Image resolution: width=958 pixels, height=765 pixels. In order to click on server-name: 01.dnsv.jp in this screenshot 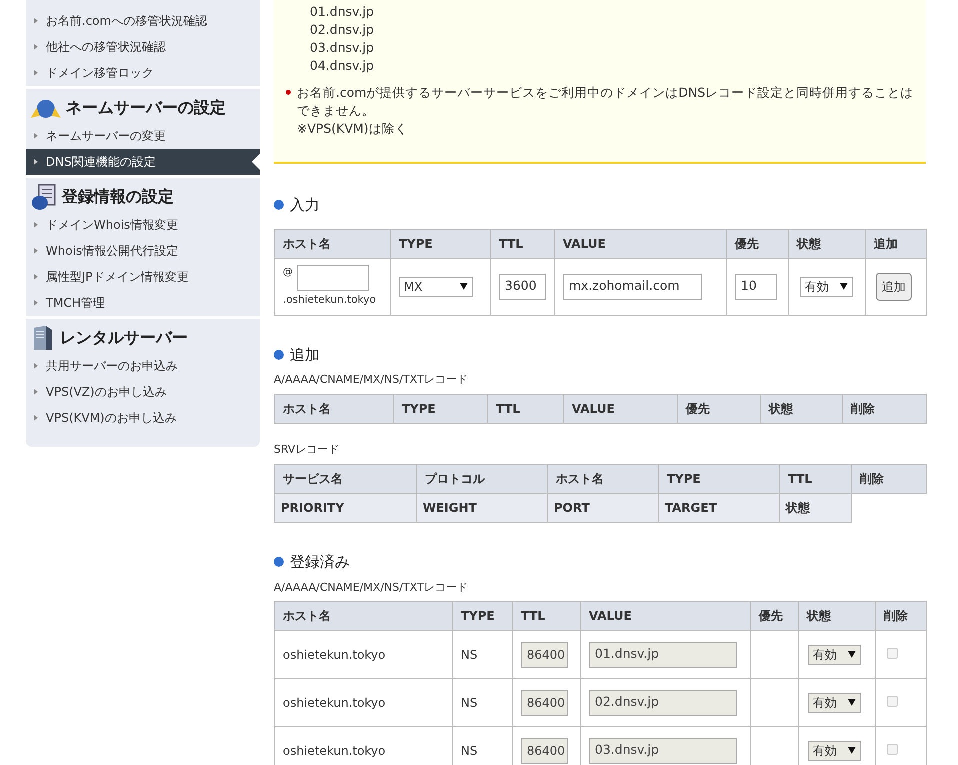, I will do `click(342, 12)`.